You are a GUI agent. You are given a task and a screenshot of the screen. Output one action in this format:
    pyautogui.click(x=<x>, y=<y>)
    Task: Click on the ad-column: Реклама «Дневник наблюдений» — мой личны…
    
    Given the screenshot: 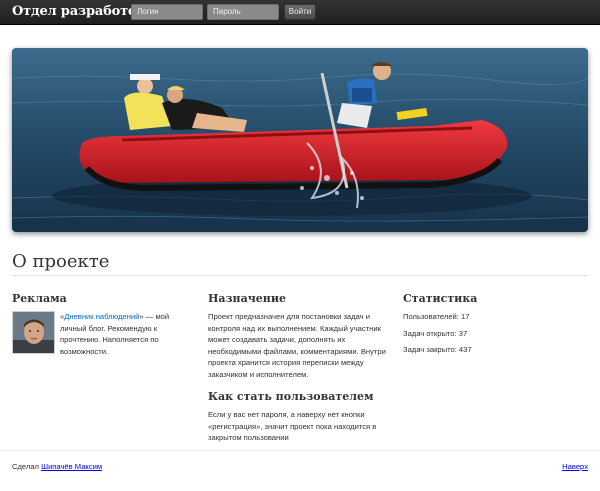 What is the action you would take?
    pyautogui.click(x=102, y=324)
    